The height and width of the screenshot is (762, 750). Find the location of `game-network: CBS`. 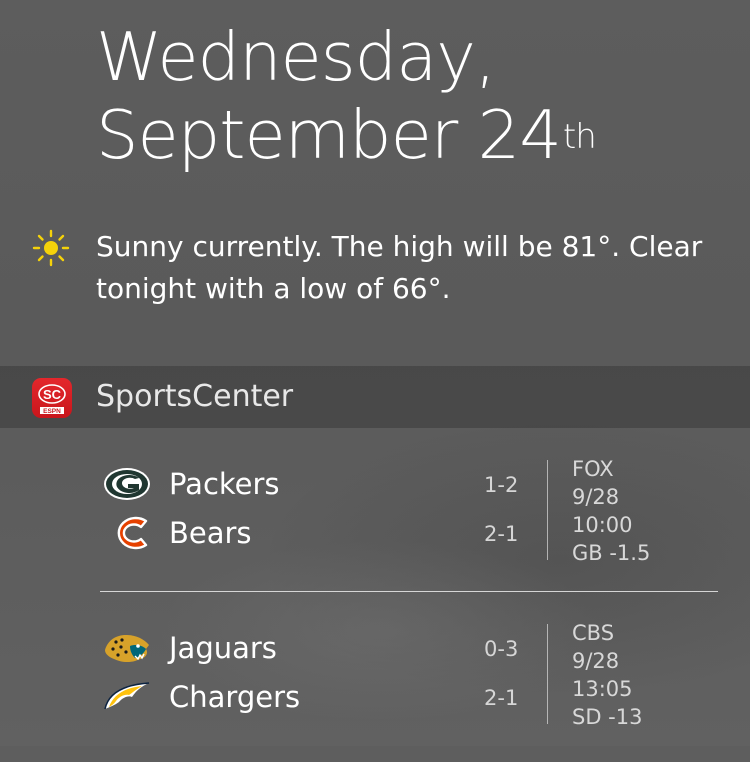

game-network: CBS is located at coordinates (593, 633).